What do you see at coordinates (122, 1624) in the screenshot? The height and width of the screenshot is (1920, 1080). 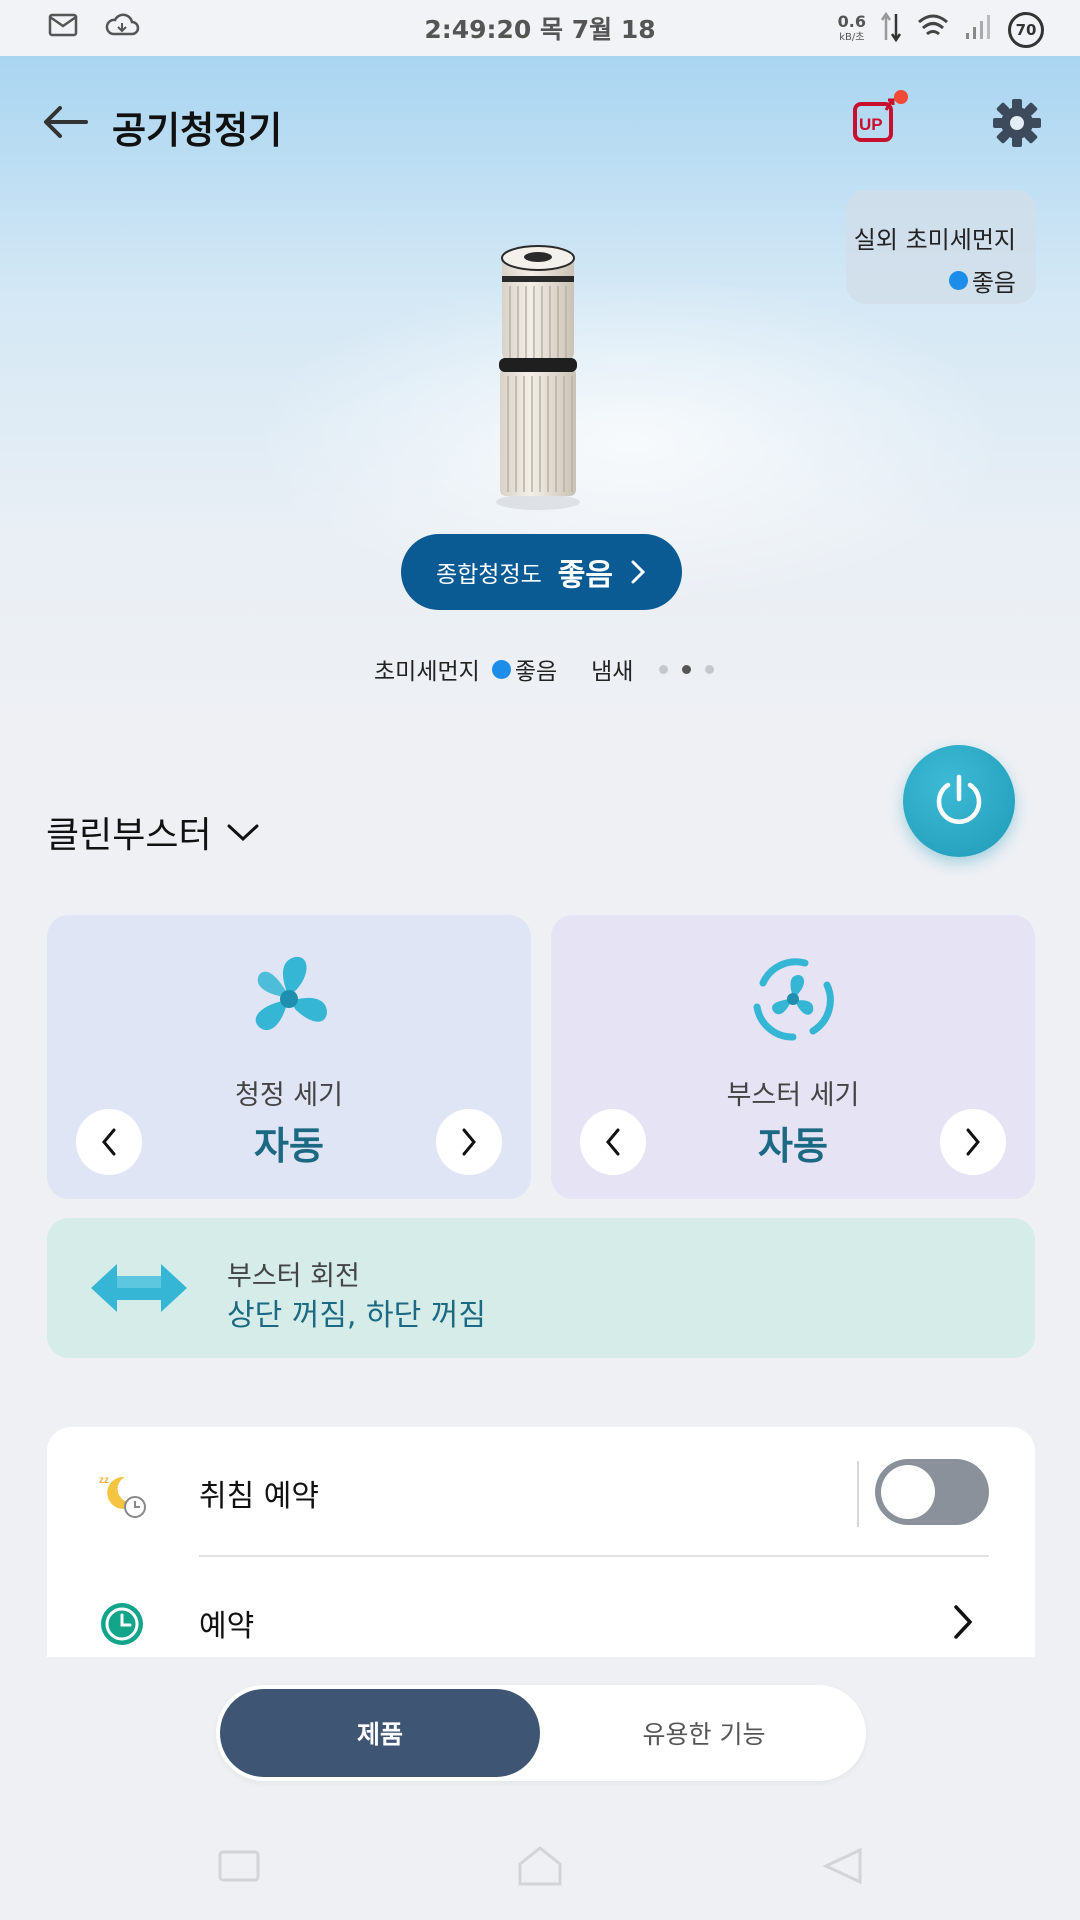 I see `clock-icon` at bounding box center [122, 1624].